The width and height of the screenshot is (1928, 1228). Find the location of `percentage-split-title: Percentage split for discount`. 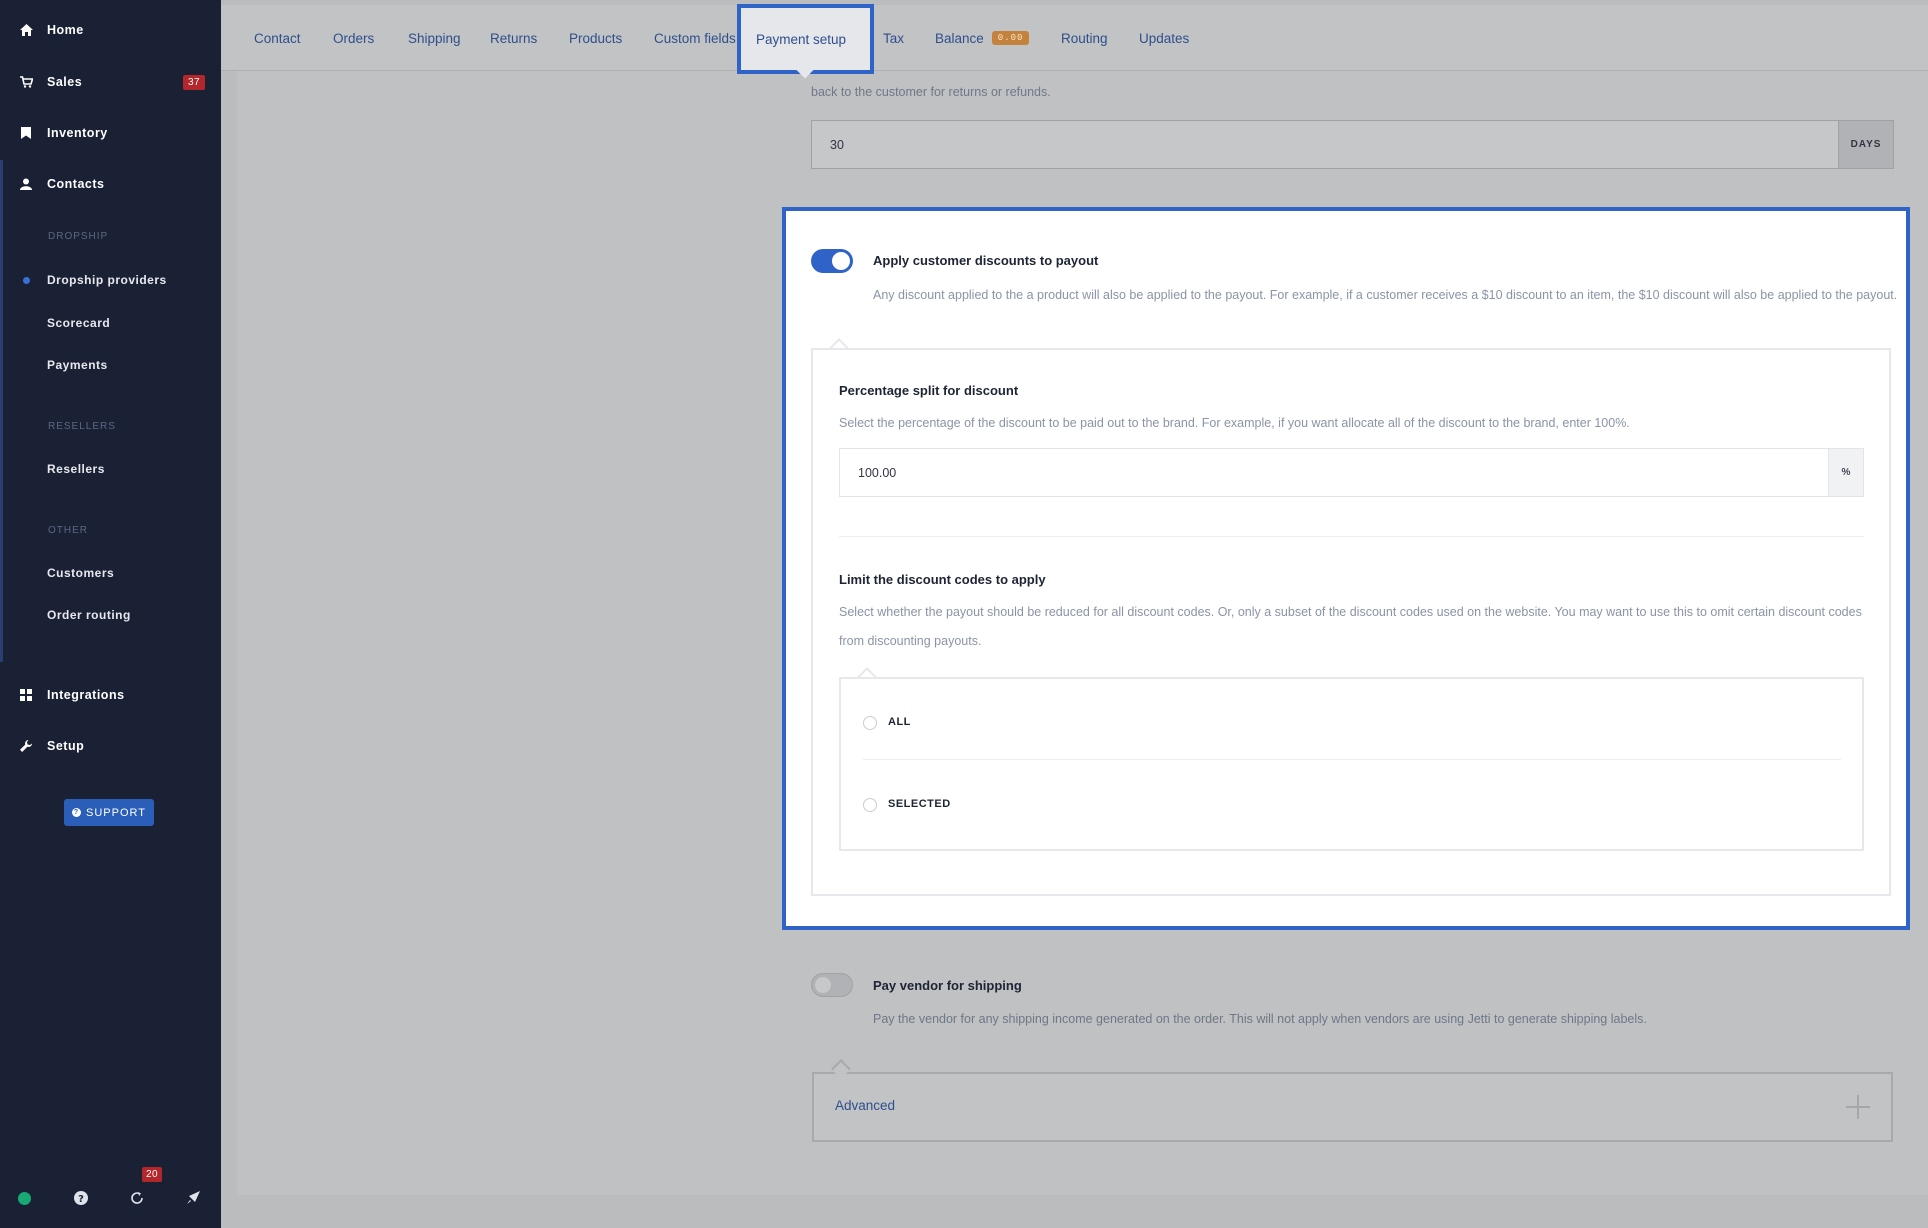

percentage-split-title: Percentage split for discount is located at coordinates (929, 390).